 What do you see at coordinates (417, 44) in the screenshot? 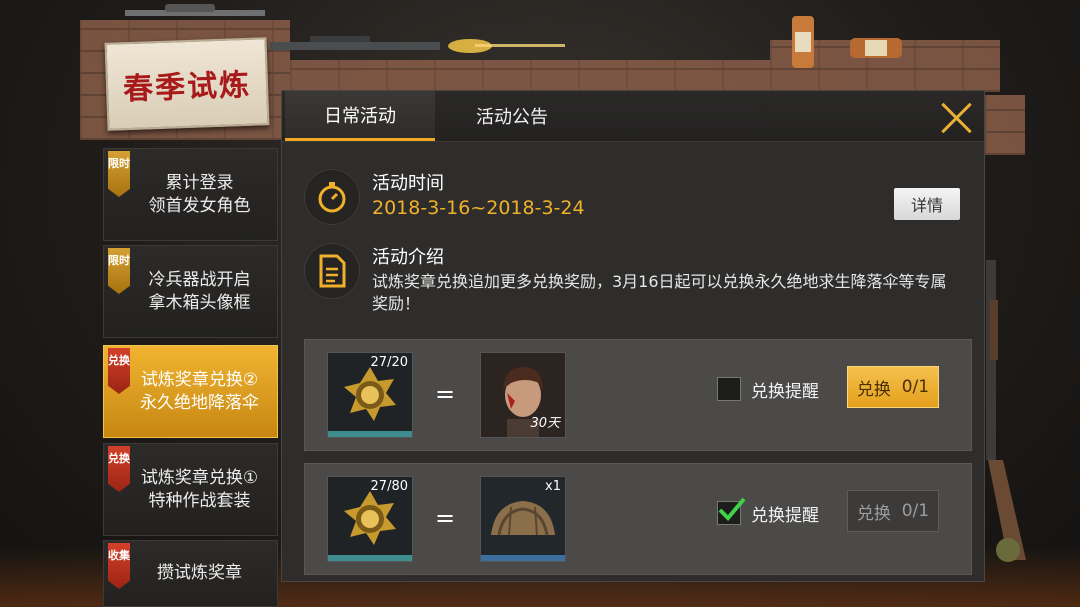
I see `rifle-decoration` at bounding box center [417, 44].